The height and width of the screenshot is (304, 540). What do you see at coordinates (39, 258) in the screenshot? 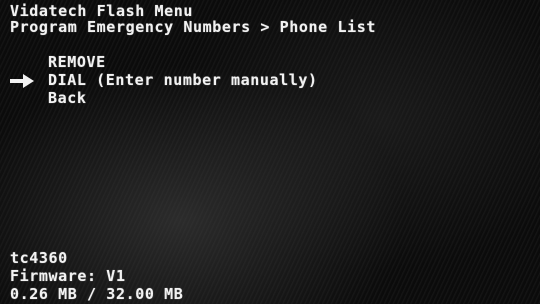
I see `device-name: tc4360` at bounding box center [39, 258].